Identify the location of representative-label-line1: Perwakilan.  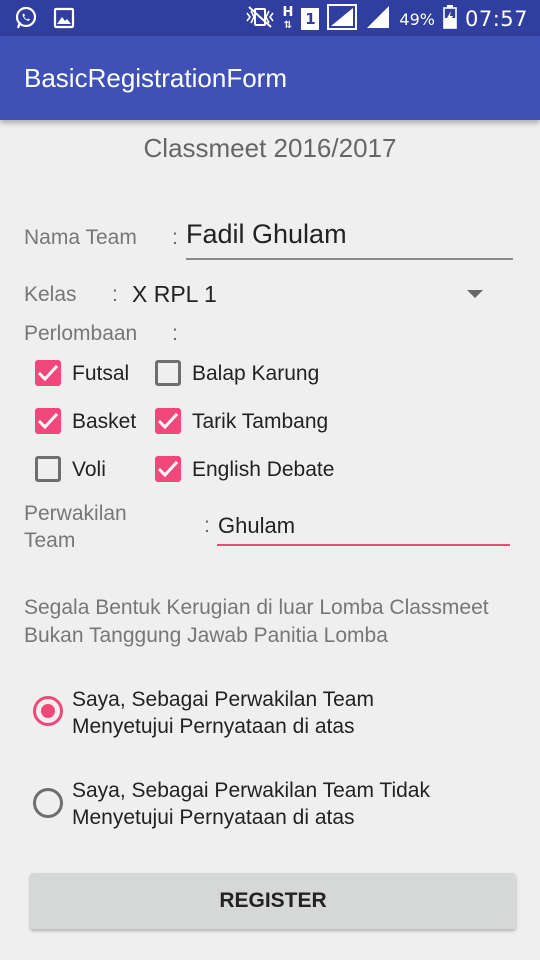
(75, 513).